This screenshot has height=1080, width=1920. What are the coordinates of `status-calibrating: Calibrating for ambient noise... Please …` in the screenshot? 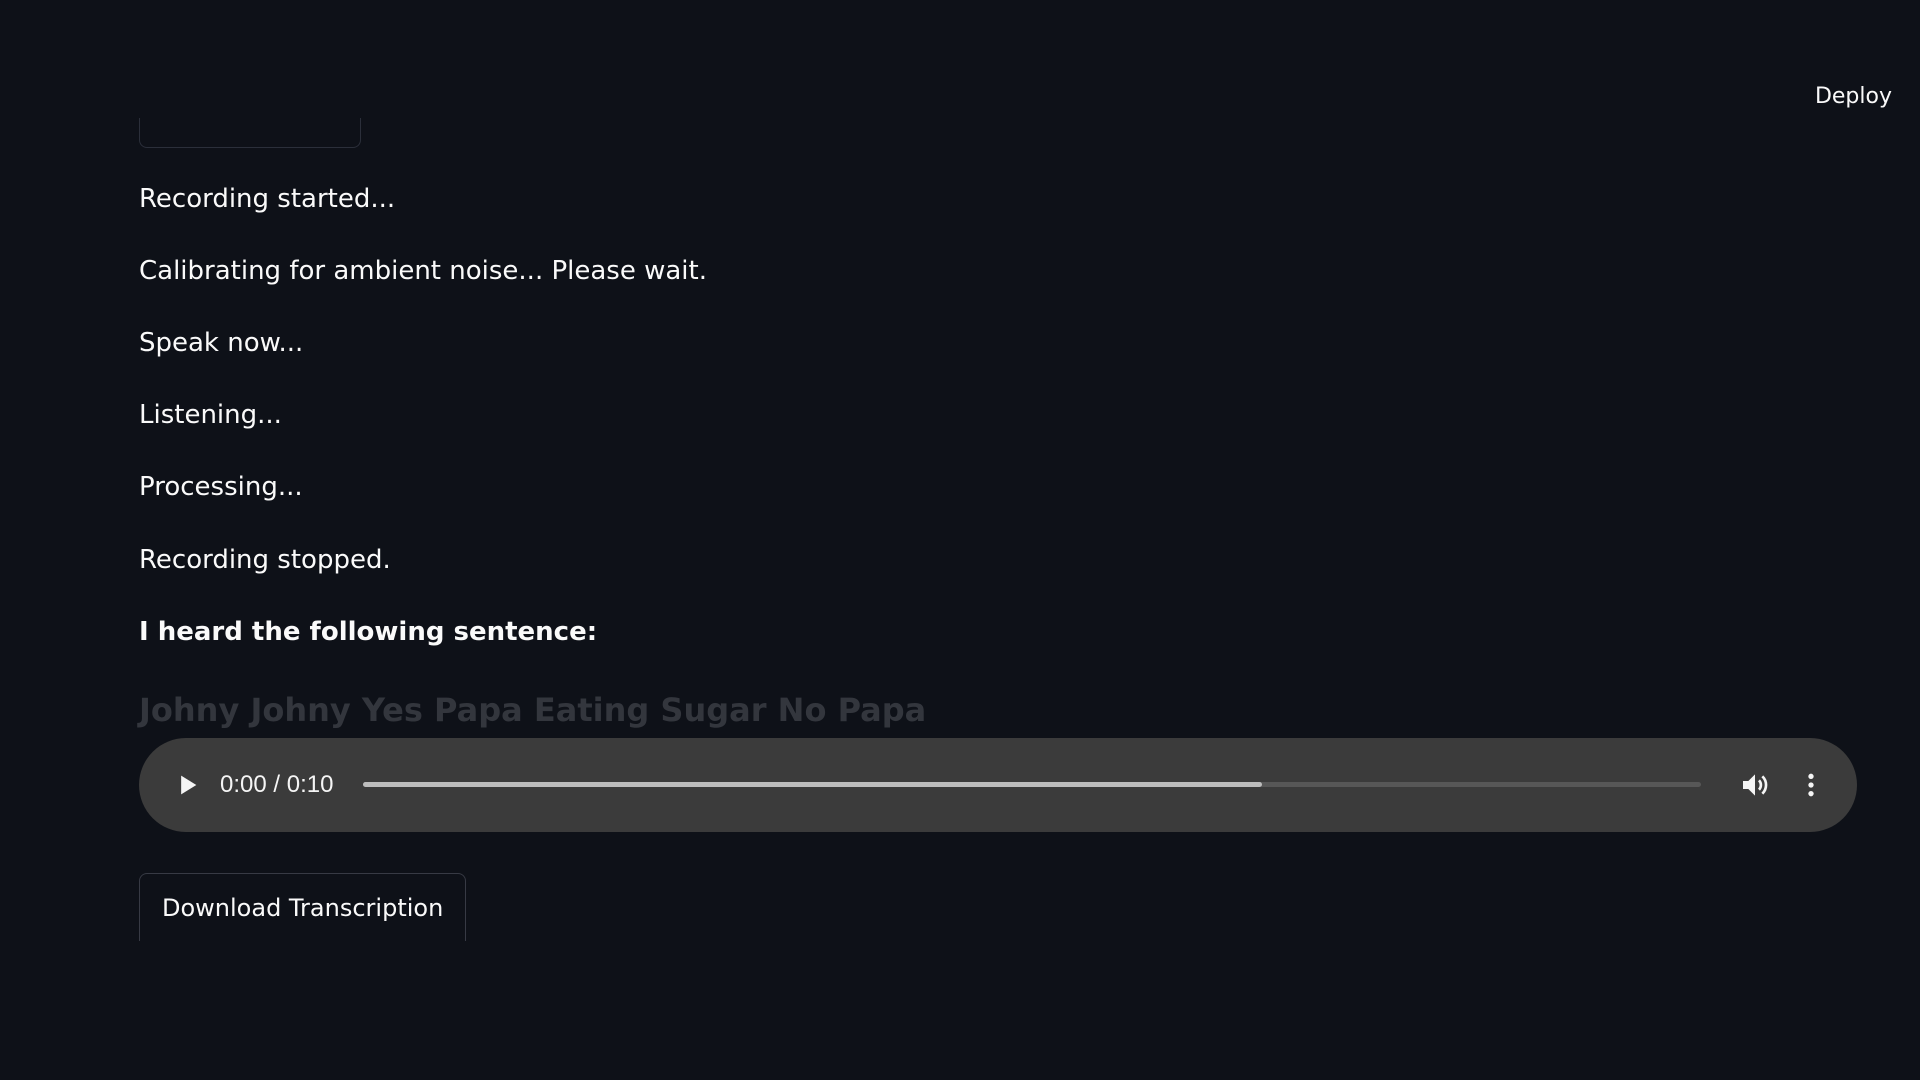 It's located at (423, 271).